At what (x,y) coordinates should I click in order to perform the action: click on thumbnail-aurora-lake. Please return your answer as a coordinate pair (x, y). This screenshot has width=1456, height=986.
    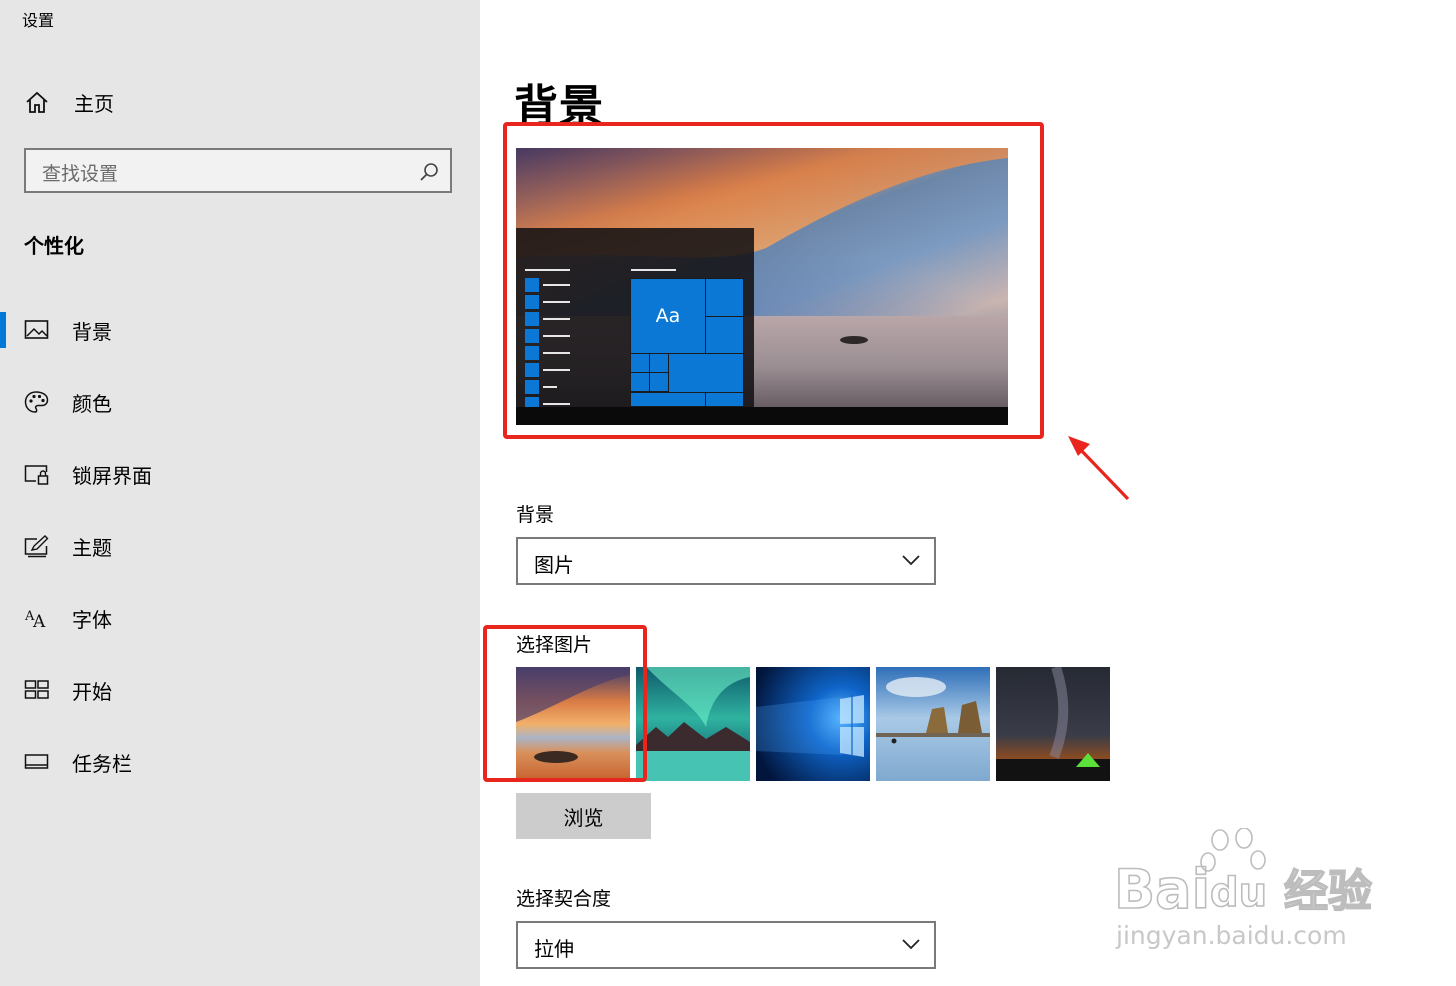
    Looking at the image, I should click on (693, 724).